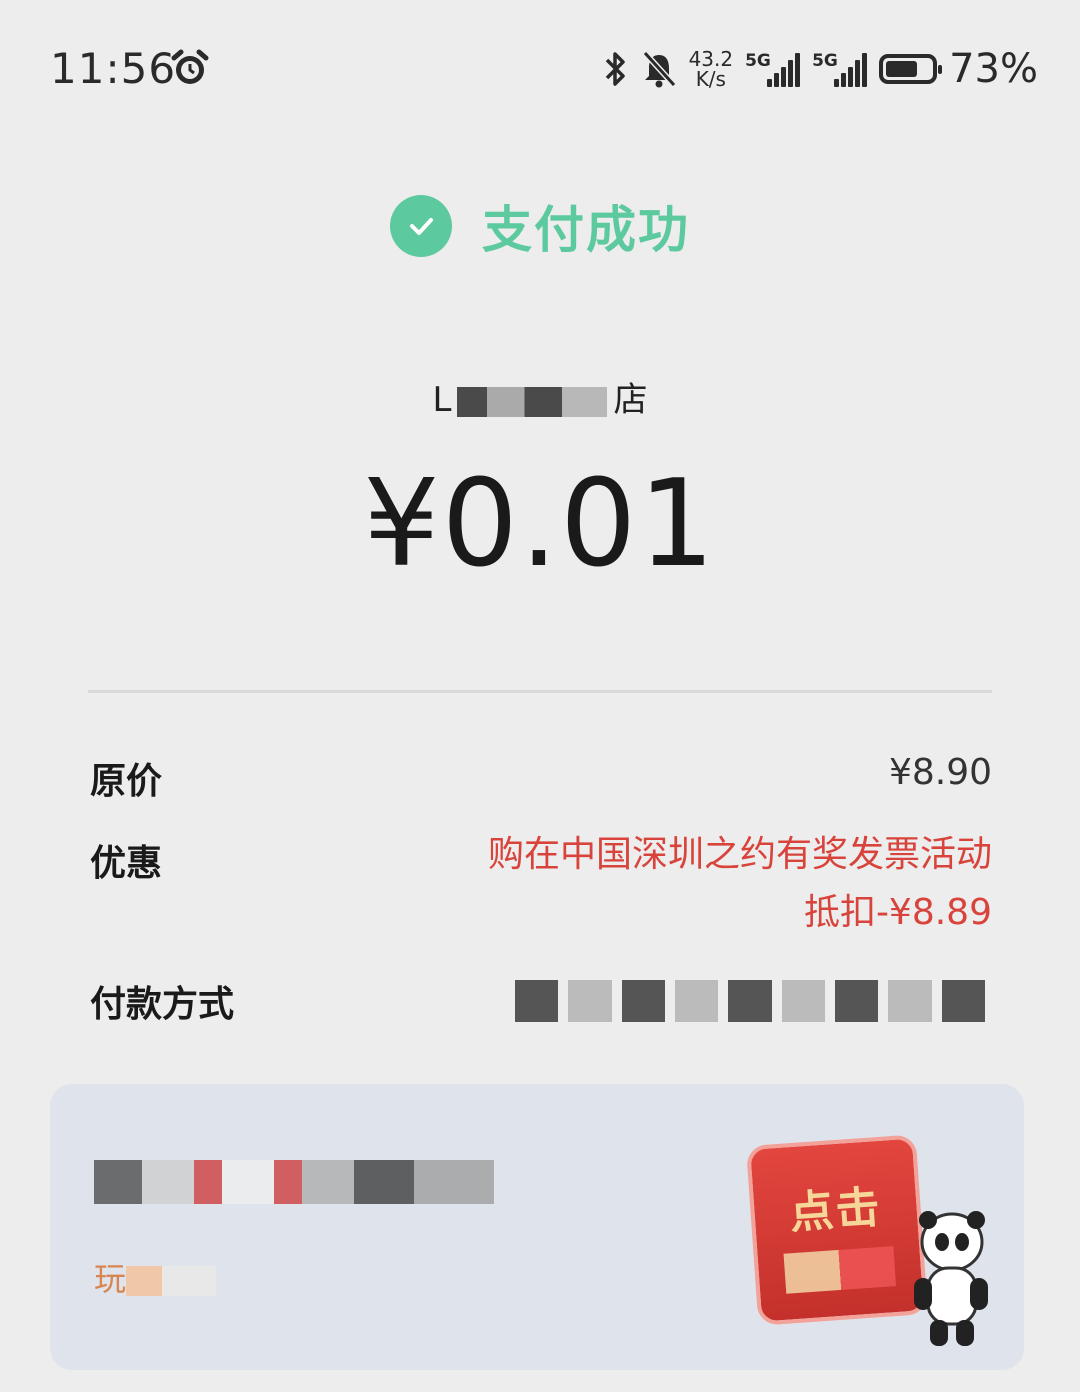  Describe the element at coordinates (740, 884) in the screenshot. I see `discount-value: 购在中国深圳之约有奖发票活动 抵扣-¥8.89` at that location.